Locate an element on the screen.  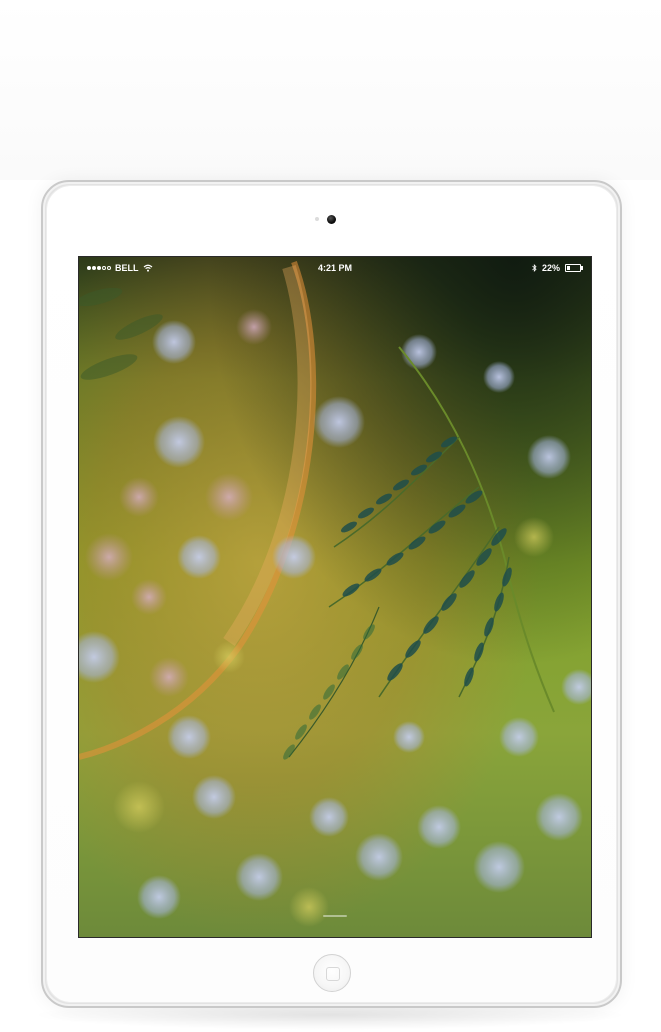
home-button is located at coordinates (332, 973).